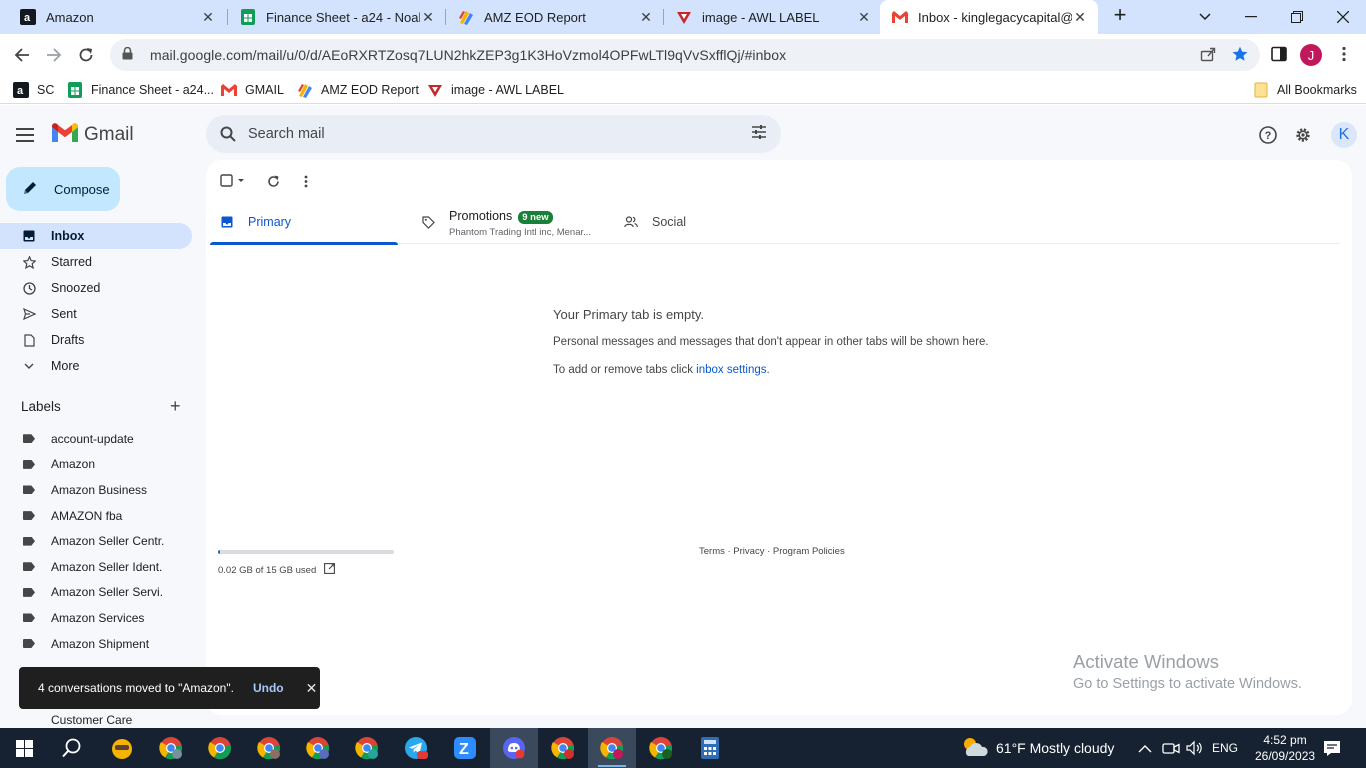 The image size is (1366, 768). Describe the element at coordinates (220, 748) in the screenshot. I see `chrome-icon` at that location.